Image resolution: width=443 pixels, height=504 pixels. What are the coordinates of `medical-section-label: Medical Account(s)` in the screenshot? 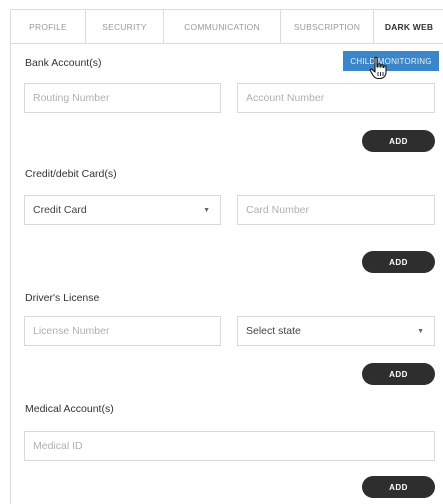 It's located at (69, 409).